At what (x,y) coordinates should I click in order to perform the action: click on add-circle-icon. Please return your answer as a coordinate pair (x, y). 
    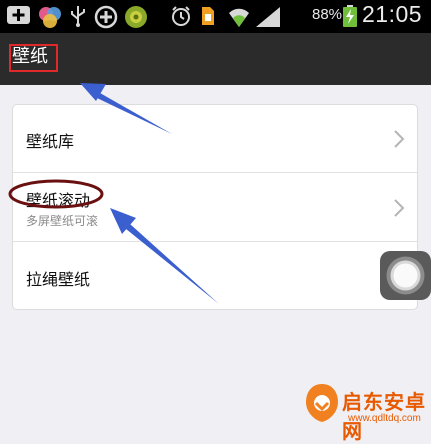
    Looking at the image, I should click on (106, 17).